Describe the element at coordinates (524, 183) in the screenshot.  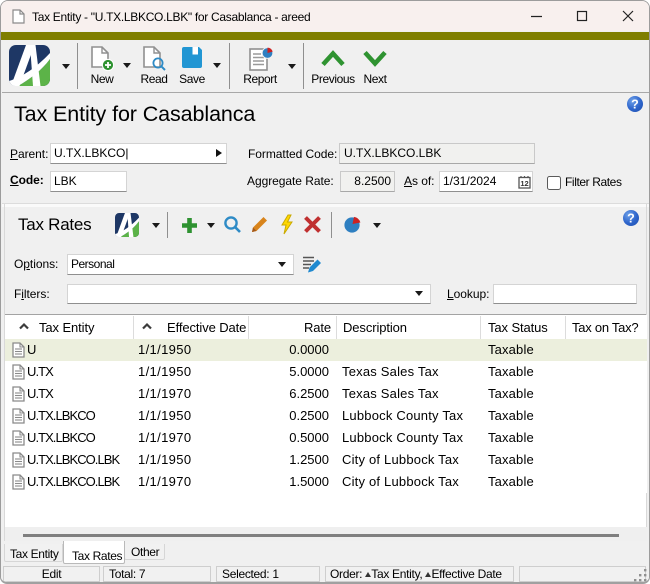
I see `svg-text: 12` at that location.